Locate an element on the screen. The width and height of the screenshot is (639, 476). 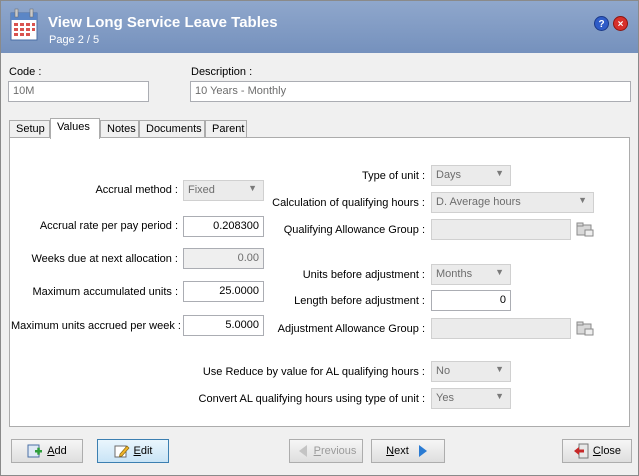
description-field: 10 Years - Monthly is located at coordinates (410, 91).